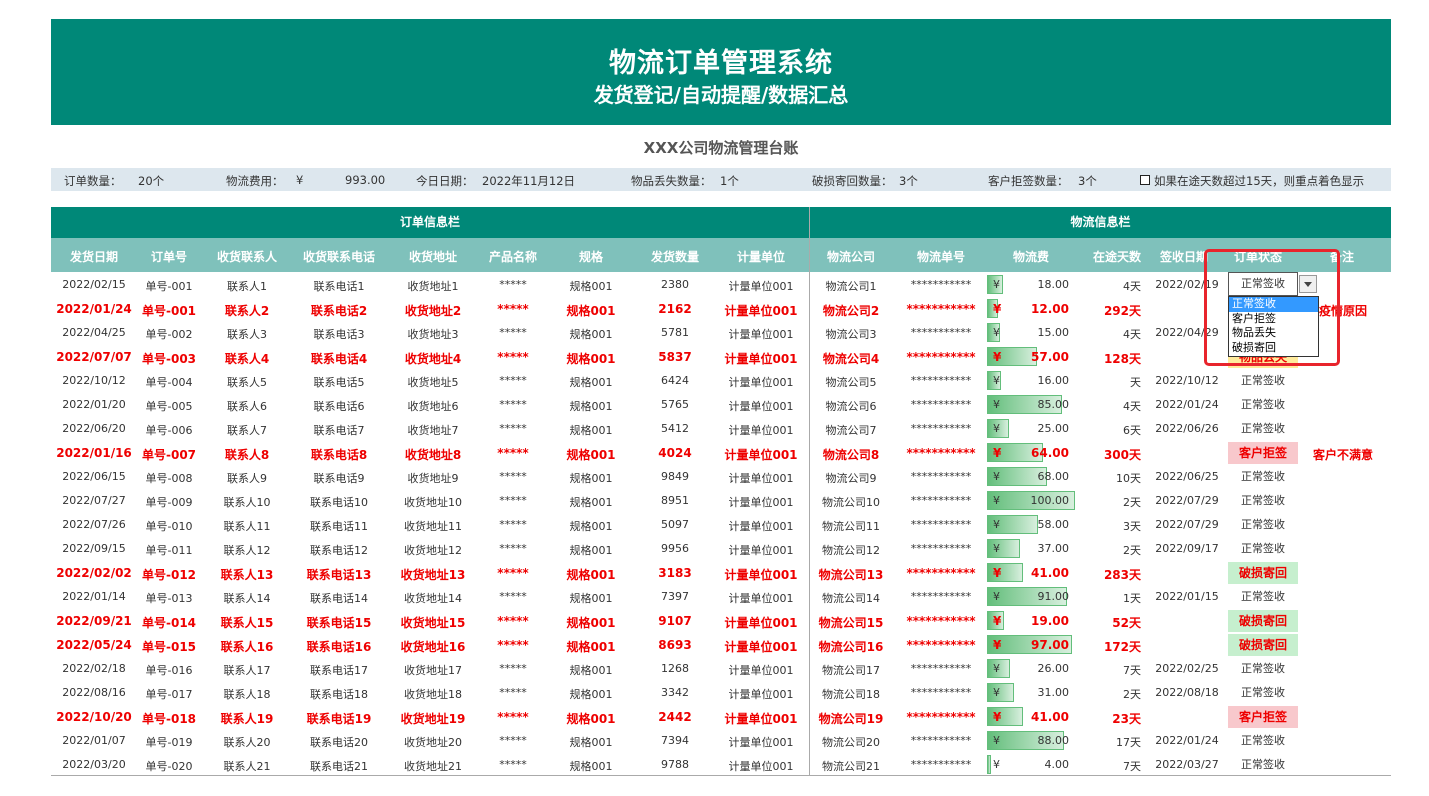  Describe the element at coordinates (94, 476) in the screenshot. I see `cell-ship-date: 2022/06/15` at that location.